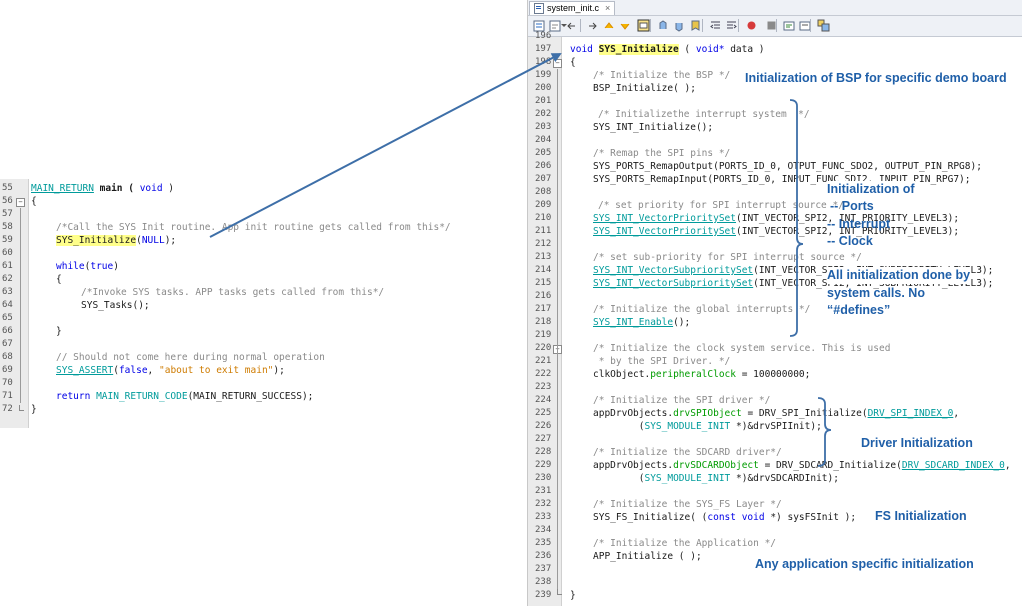  I want to click on code-line: MAIN_RETURN main ( void ), so click(102, 188).